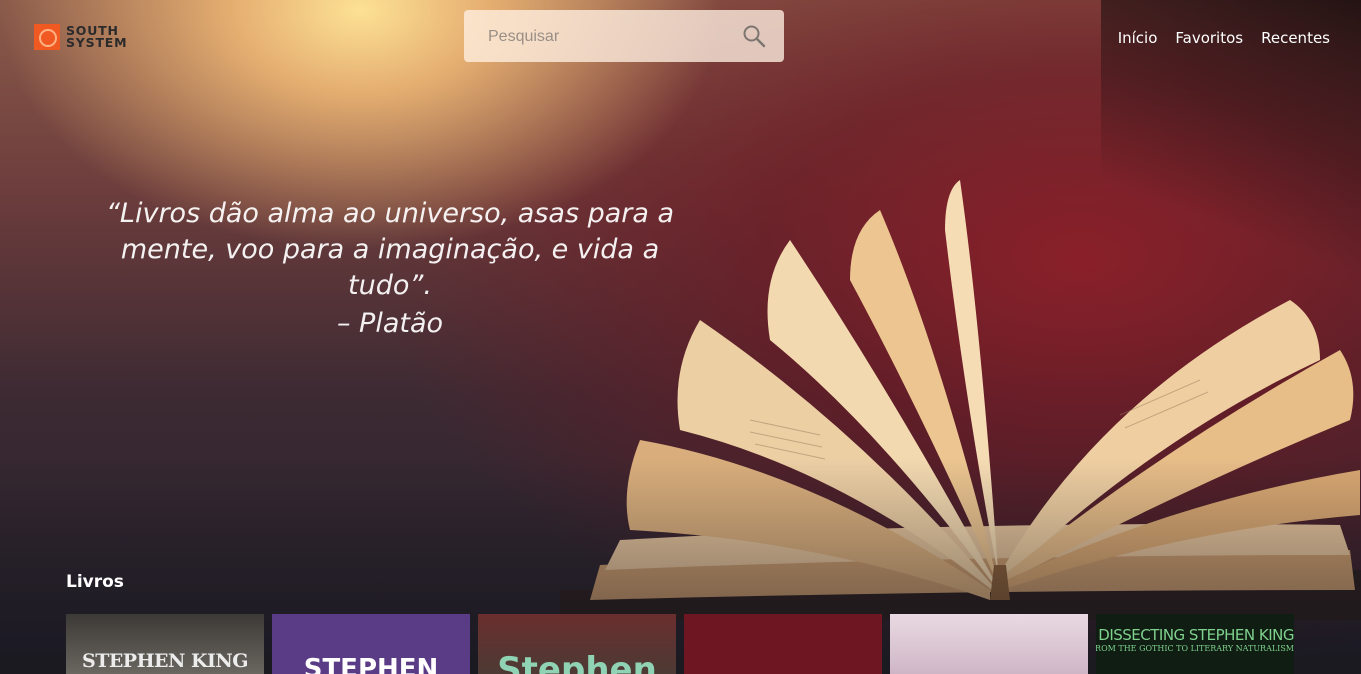 This screenshot has height=674, width=1361. What do you see at coordinates (97, 42) in the screenshot?
I see `logo-line-2: SYSTEM` at bounding box center [97, 42].